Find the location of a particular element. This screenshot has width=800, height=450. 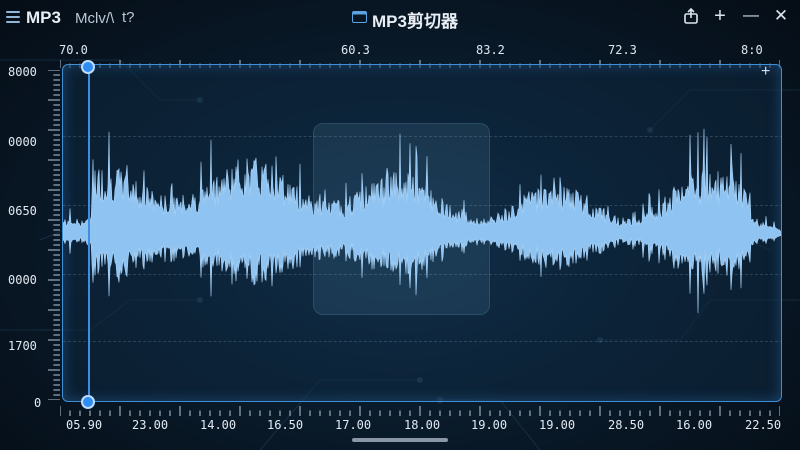

top-axis-label: 83.2 is located at coordinates (490, 50).